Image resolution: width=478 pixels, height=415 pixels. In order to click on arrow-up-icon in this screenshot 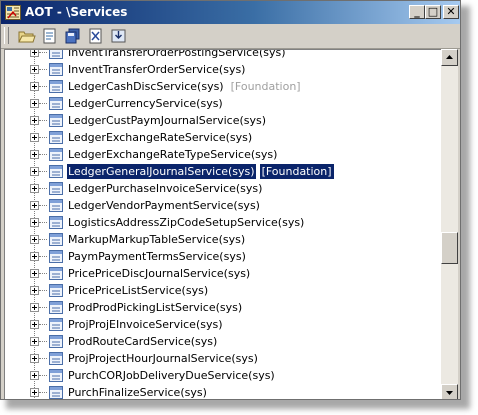, I will do `click(449, 57)`.